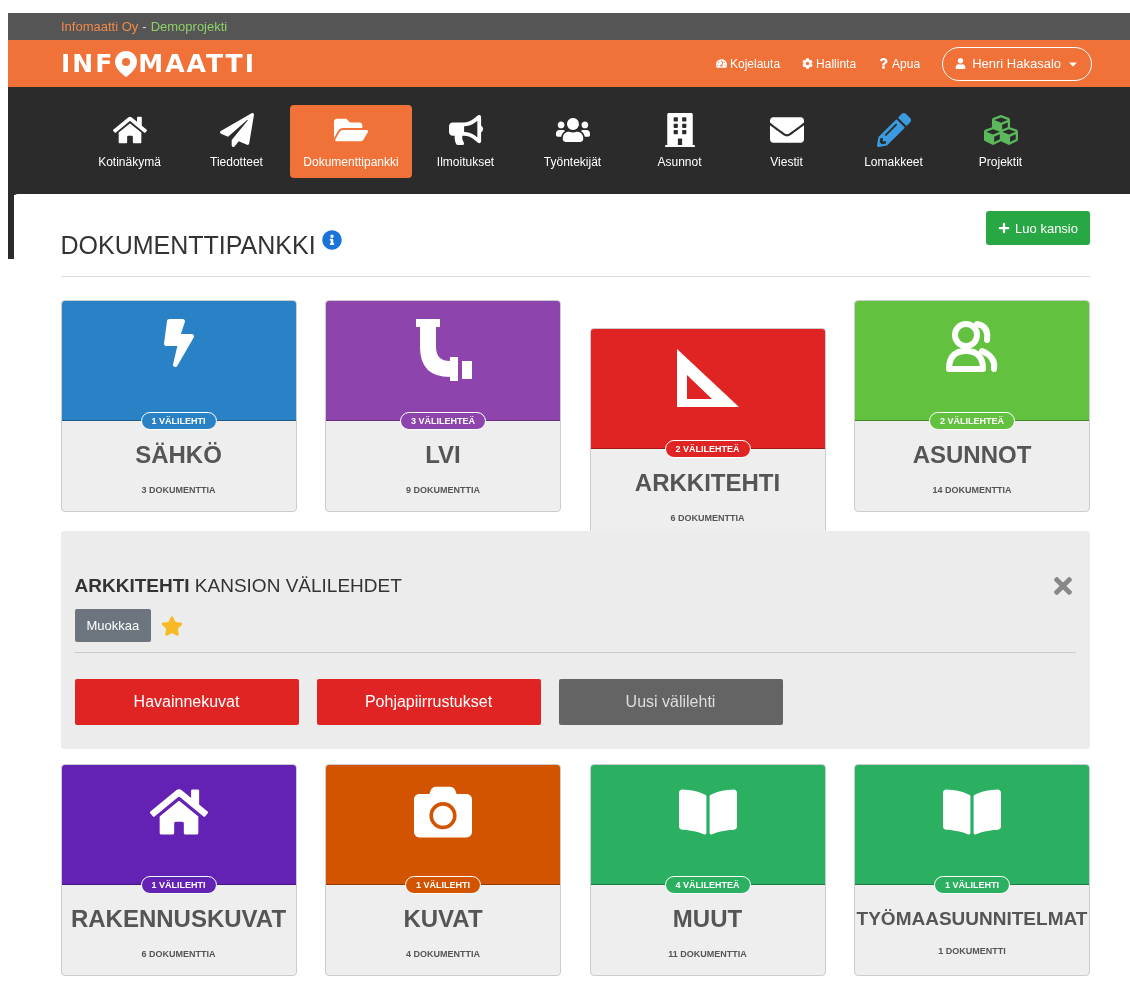 Image resolution: width=1130 pixels, height=995 pixels. What do you see at coordinates (428, 702) in the screenshot?
I see `folder-tab-button: Pohjapiirrustukset` at bounding box center [428, 702].